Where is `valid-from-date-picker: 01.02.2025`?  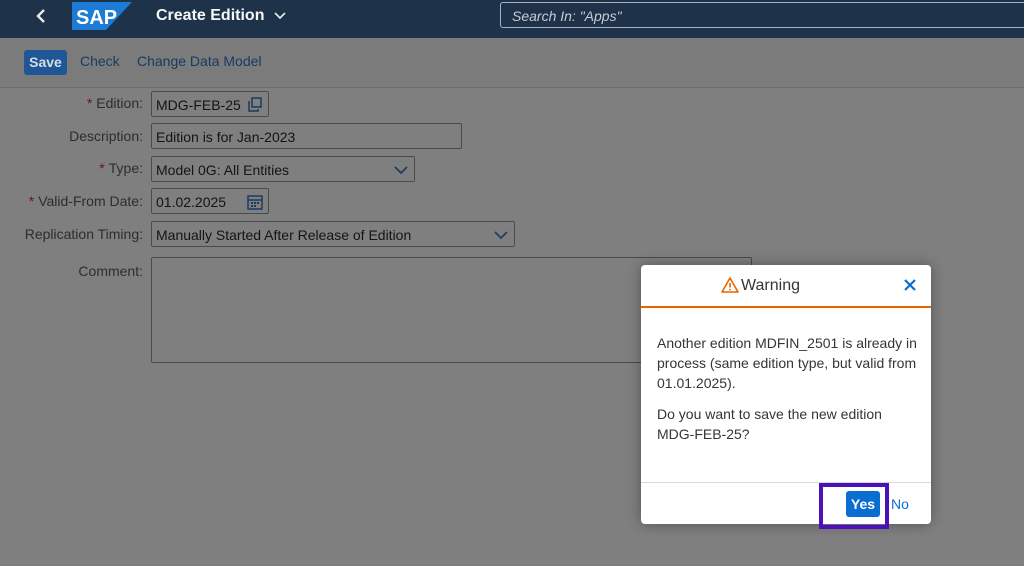 valid-from-date-picker: 01.02.2025 is located at coordinates (210, 201).